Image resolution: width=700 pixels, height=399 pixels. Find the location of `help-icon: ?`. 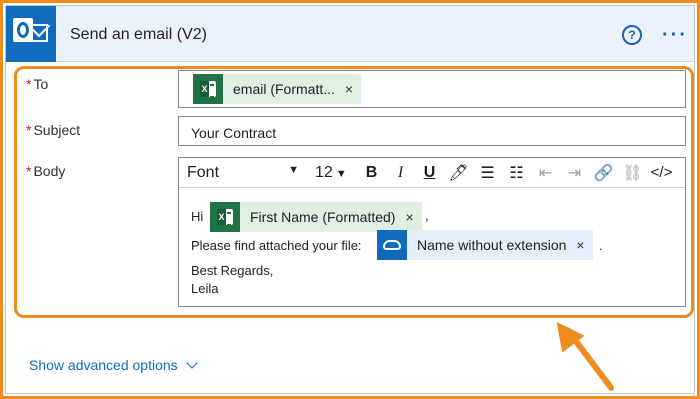

help-icon: ? is located at coordinates (632, 35).